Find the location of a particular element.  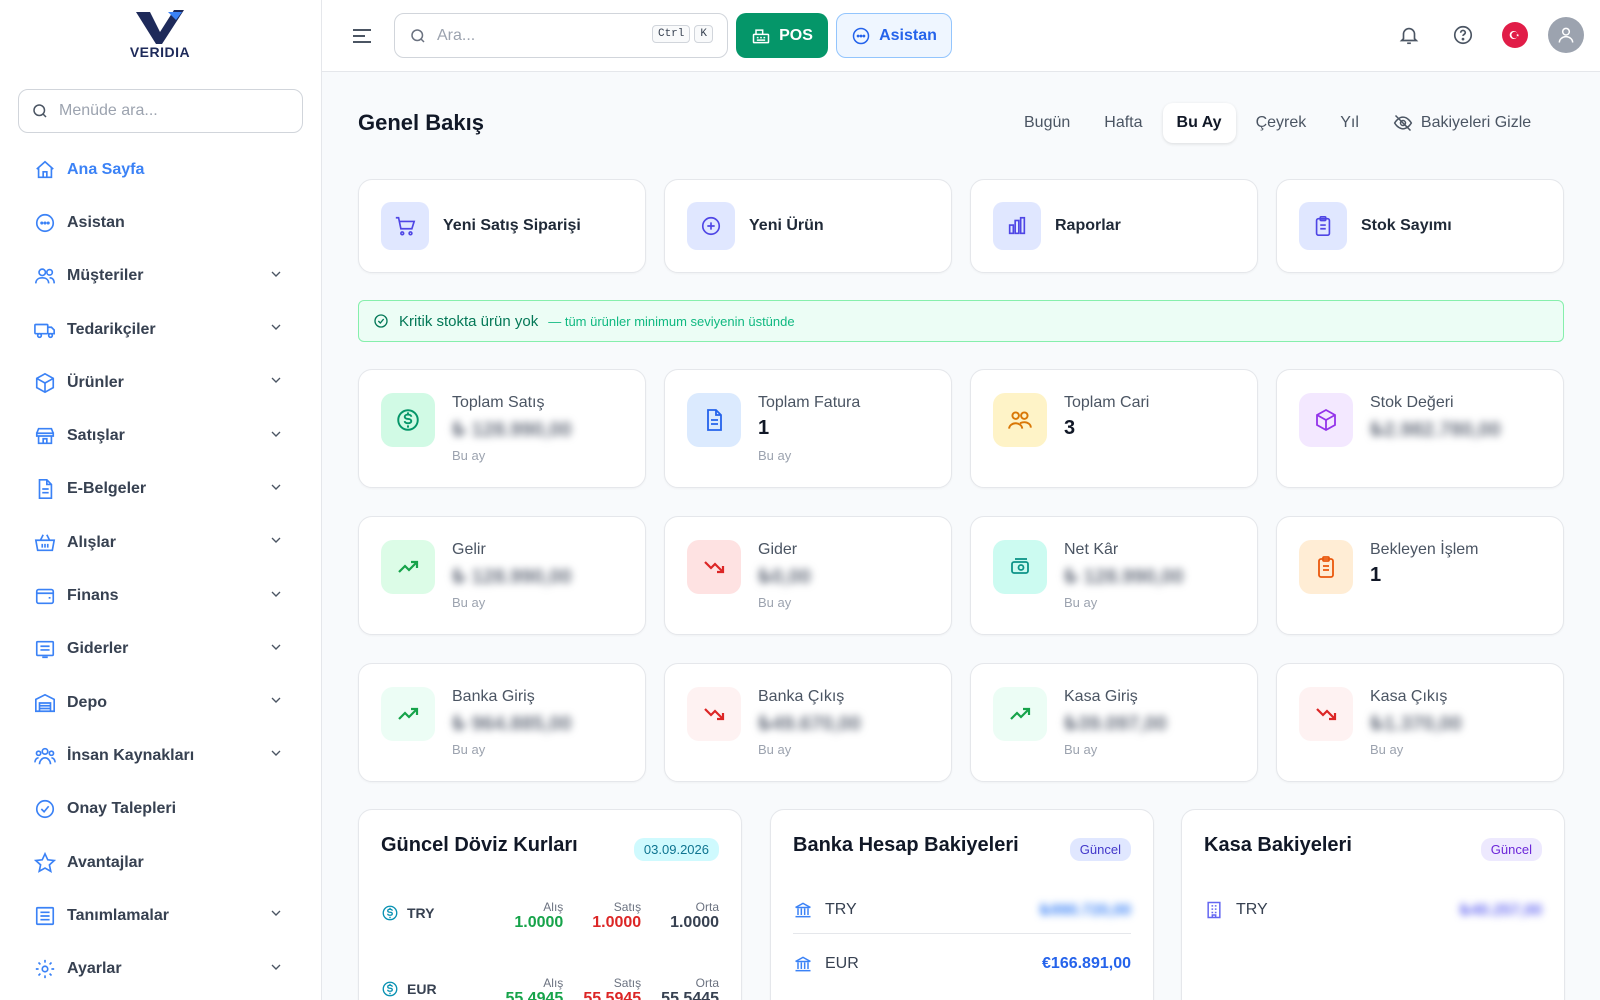

stat-cash-out: Kasa Çıkış ₺1.370,00 Bu ay is located at coordinates (1420, 722).